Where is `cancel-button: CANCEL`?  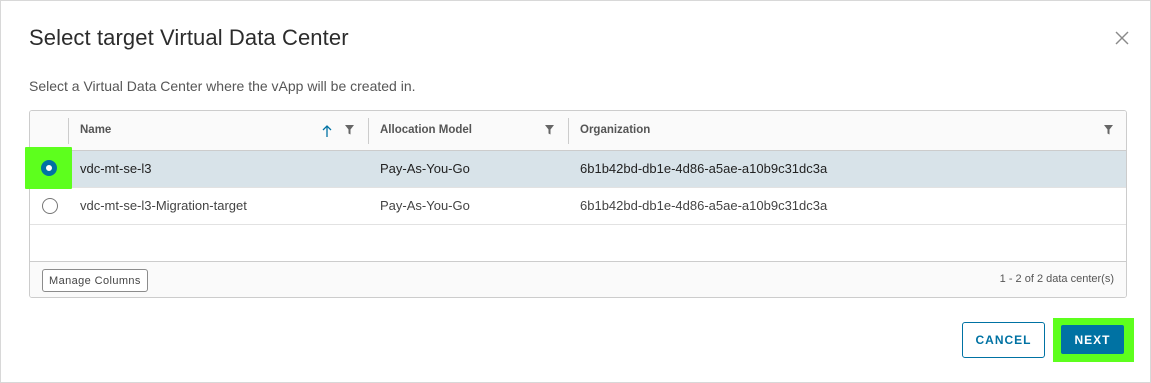
cancel-button: CANCEL is located at coordinates (1003, 340).